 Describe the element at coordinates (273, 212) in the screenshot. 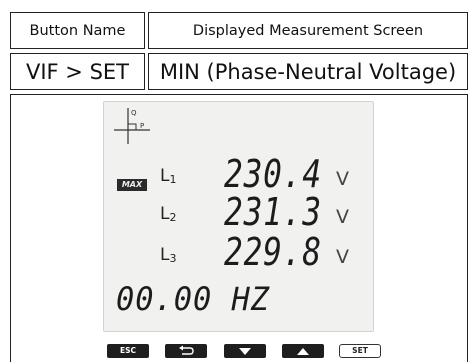

I see `phase-l2-value: 231.3` at that location.